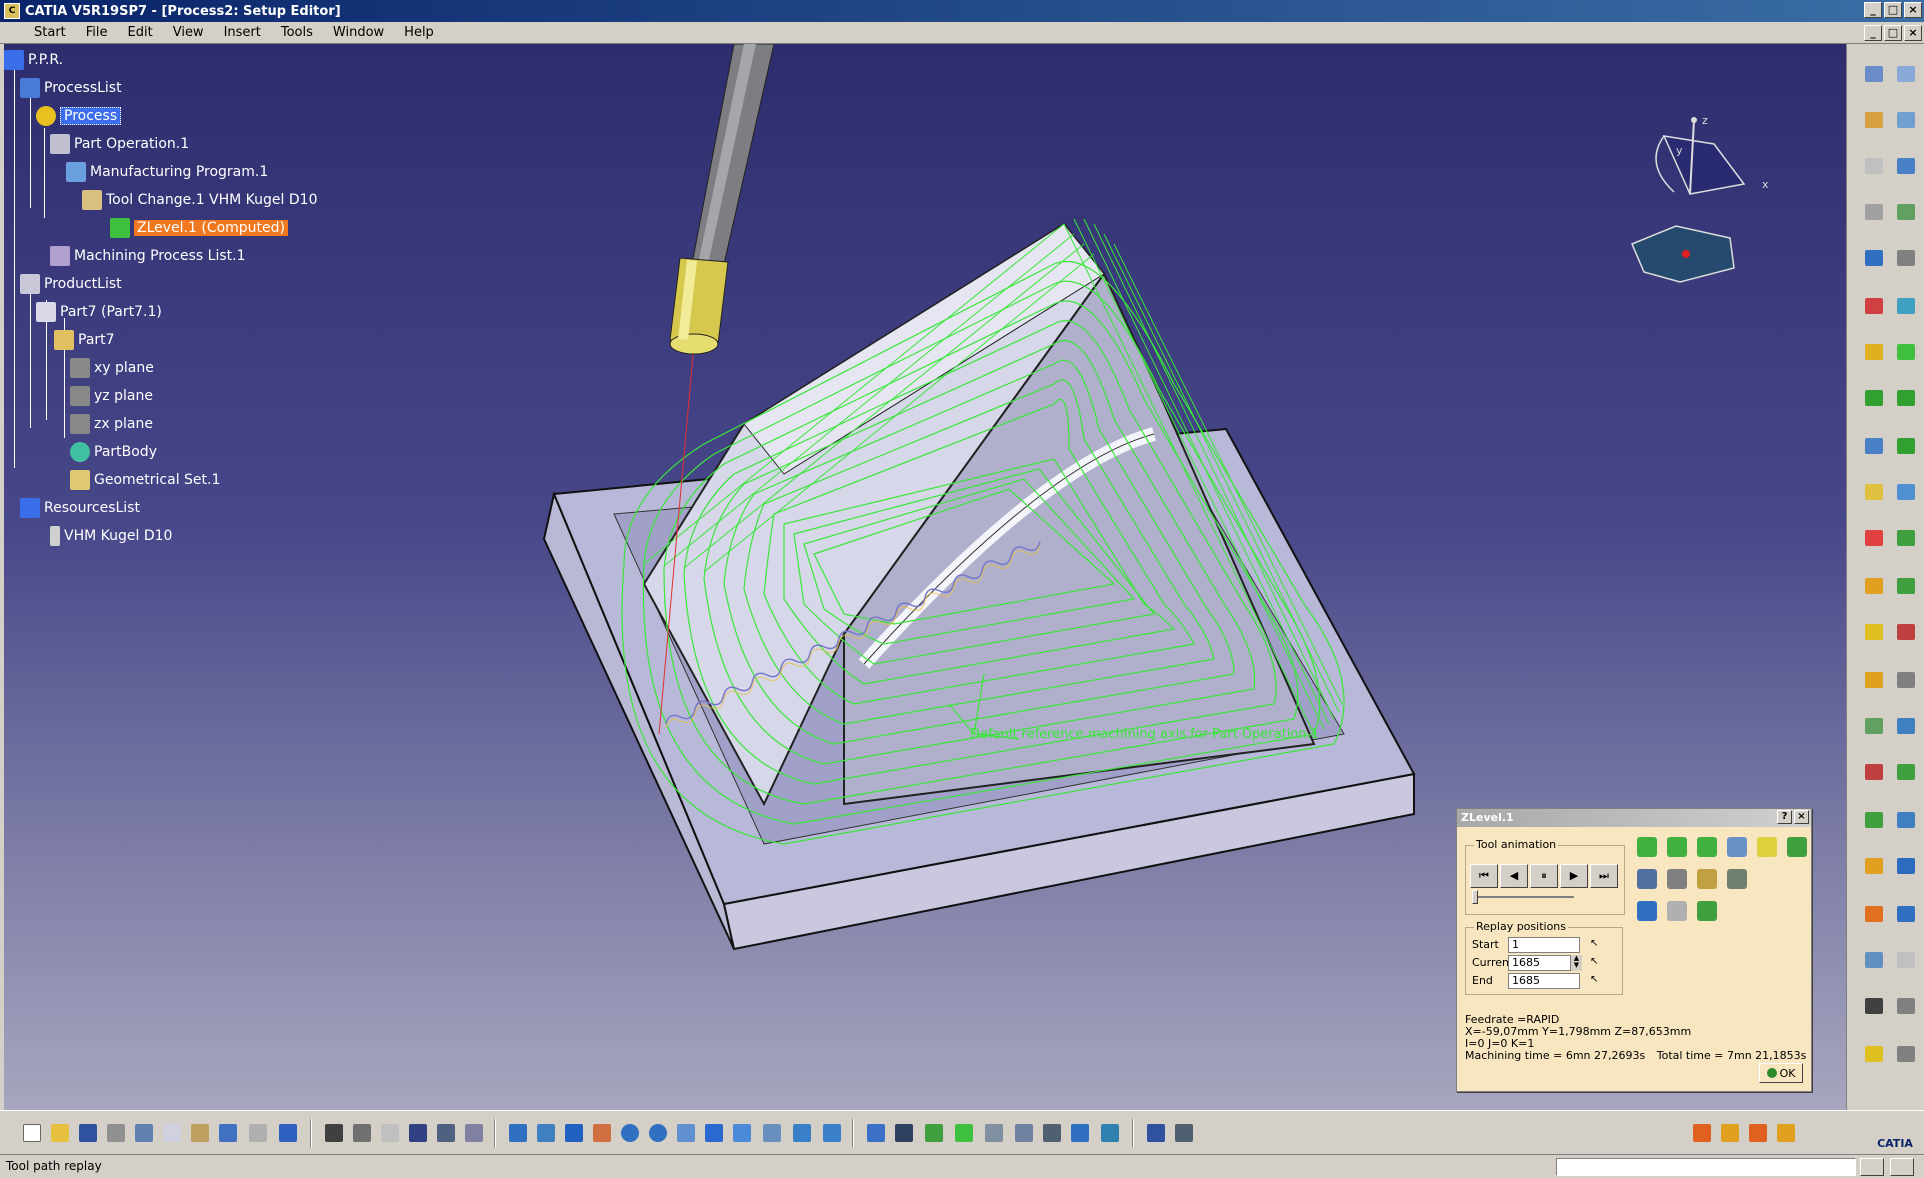 The image size is (1924, 1178). What do you see at coordinates (119, 144) in the screenshot?
I see `tree-node-part-operation: Part Operation.1` at bounding box center [119, 144].